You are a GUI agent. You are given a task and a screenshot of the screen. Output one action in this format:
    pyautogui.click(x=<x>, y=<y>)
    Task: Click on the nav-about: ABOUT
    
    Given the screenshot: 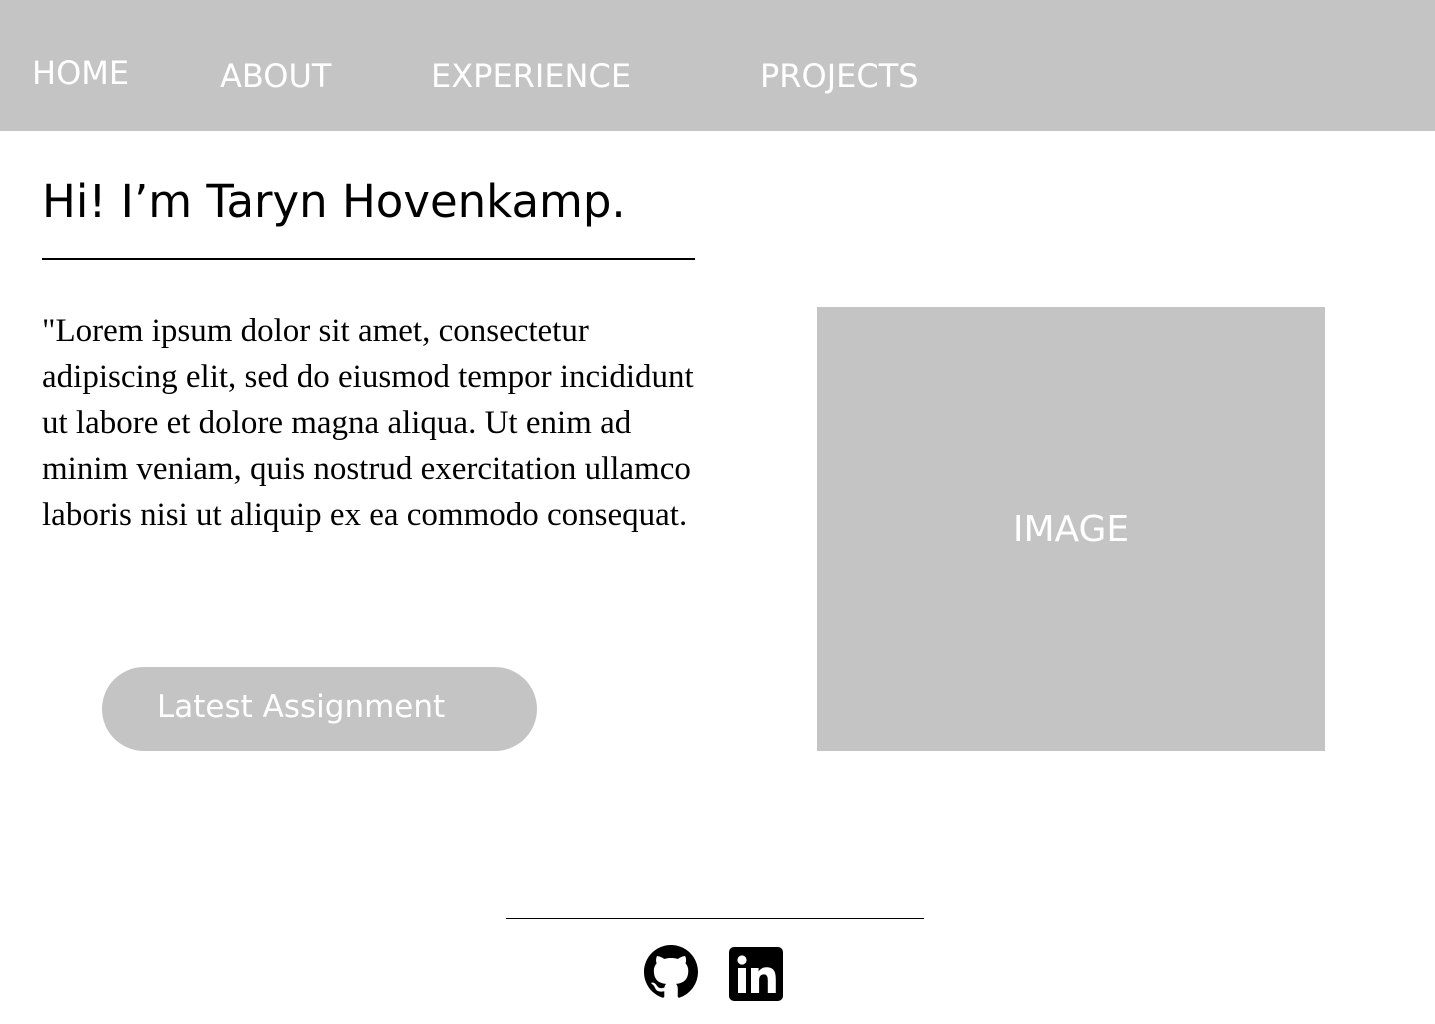 What is the action you would take?
    pyautogui.click(x=275, y=76)
    